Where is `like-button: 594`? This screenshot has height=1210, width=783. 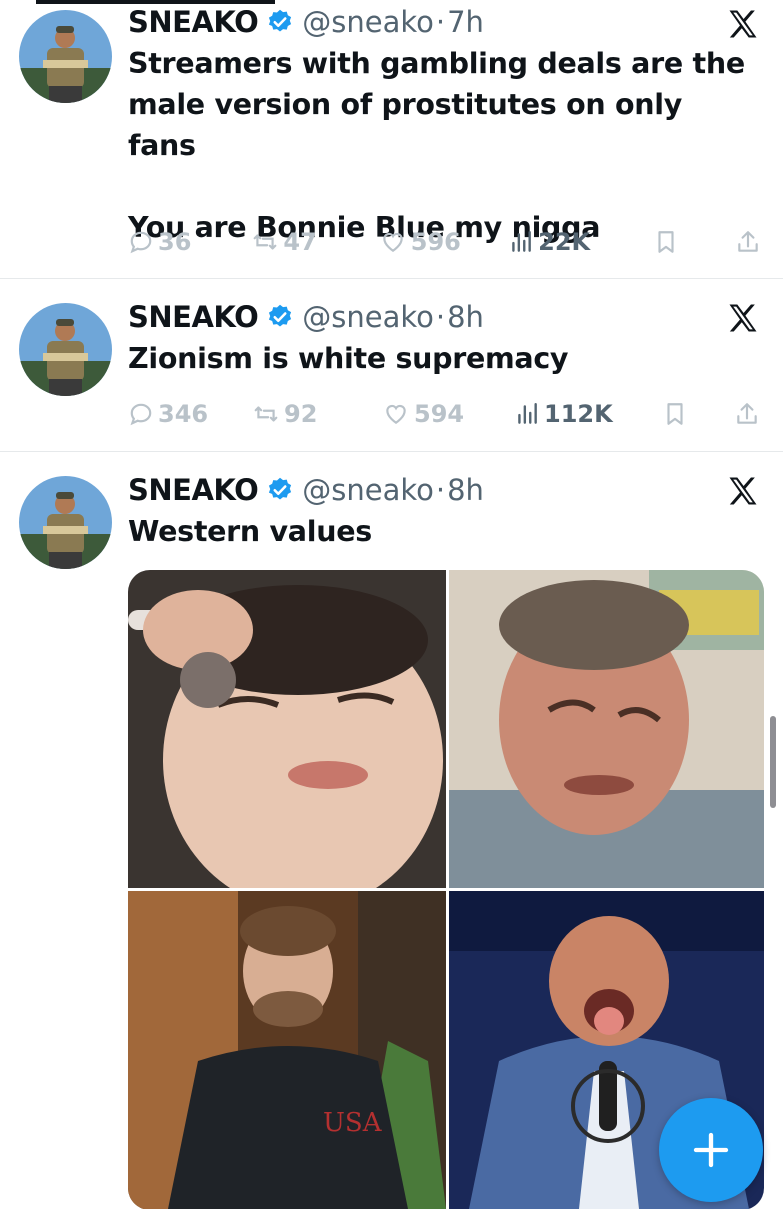 like-button: 594 is located at coordinates (448, 414).